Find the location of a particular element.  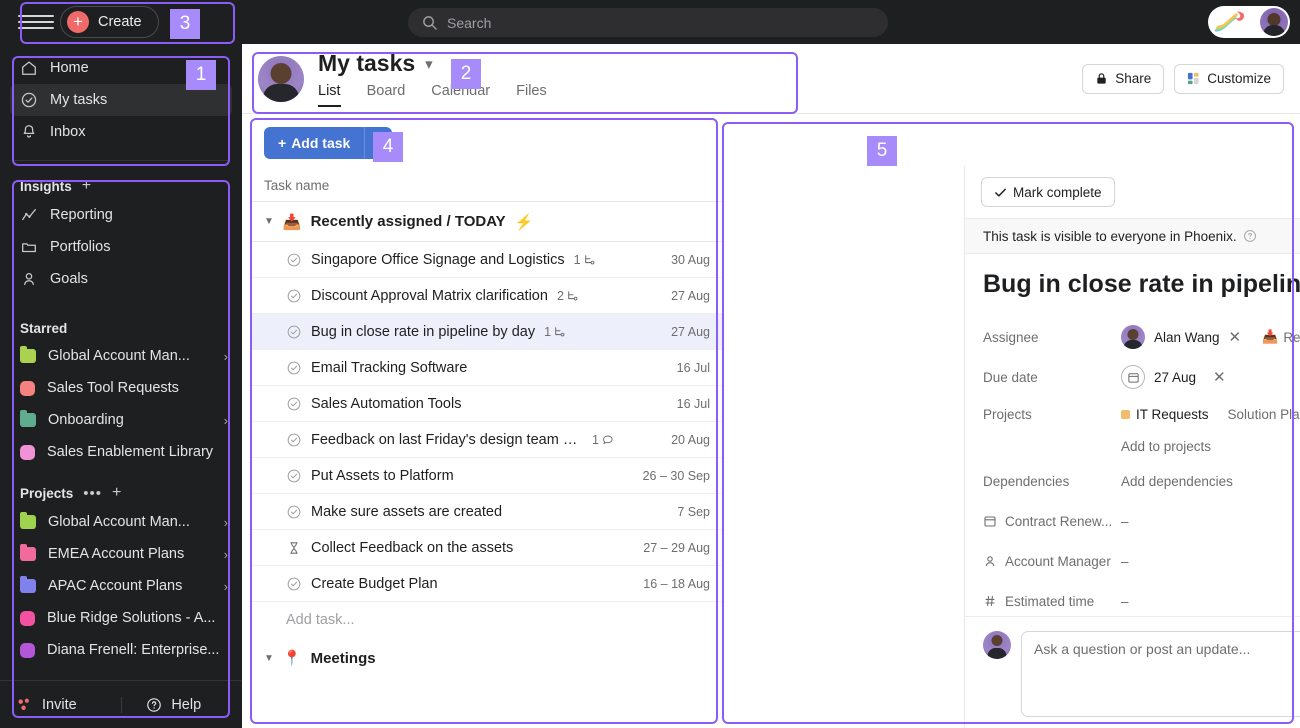

sidebar-item-label: Reporting is located at coordinates (81, 215).